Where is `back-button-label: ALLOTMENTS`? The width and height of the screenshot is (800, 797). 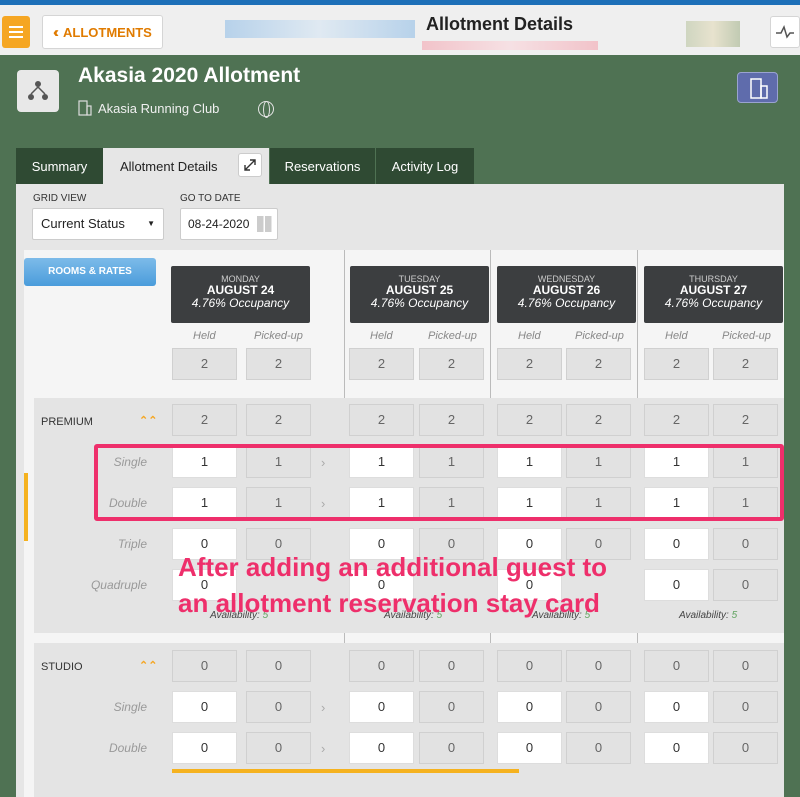
back-button-label: ALLOTMENTS is located at coordinates (107, 32).